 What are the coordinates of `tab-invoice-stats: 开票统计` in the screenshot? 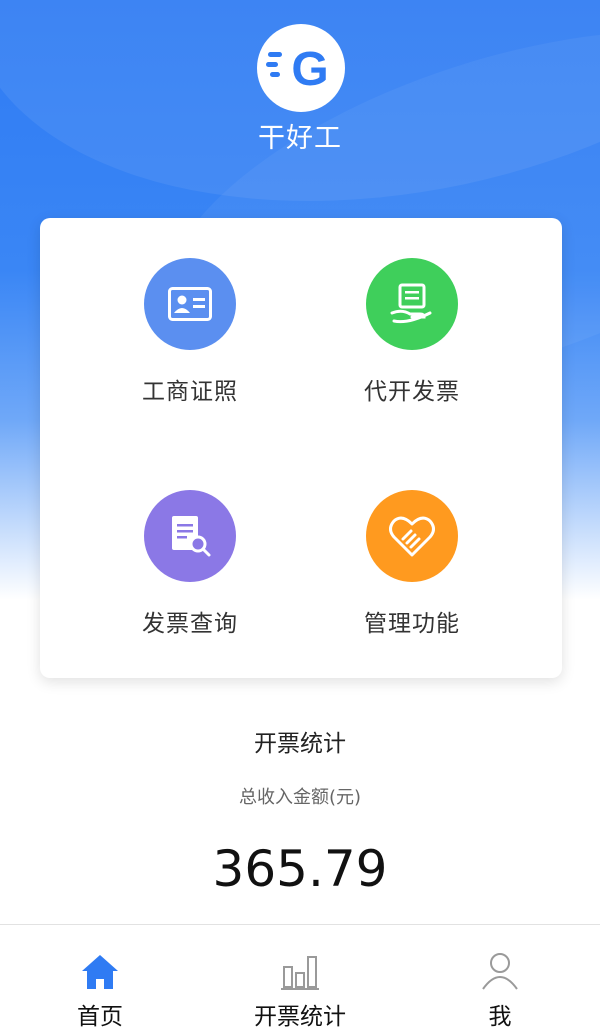 It's located at (300, 976).